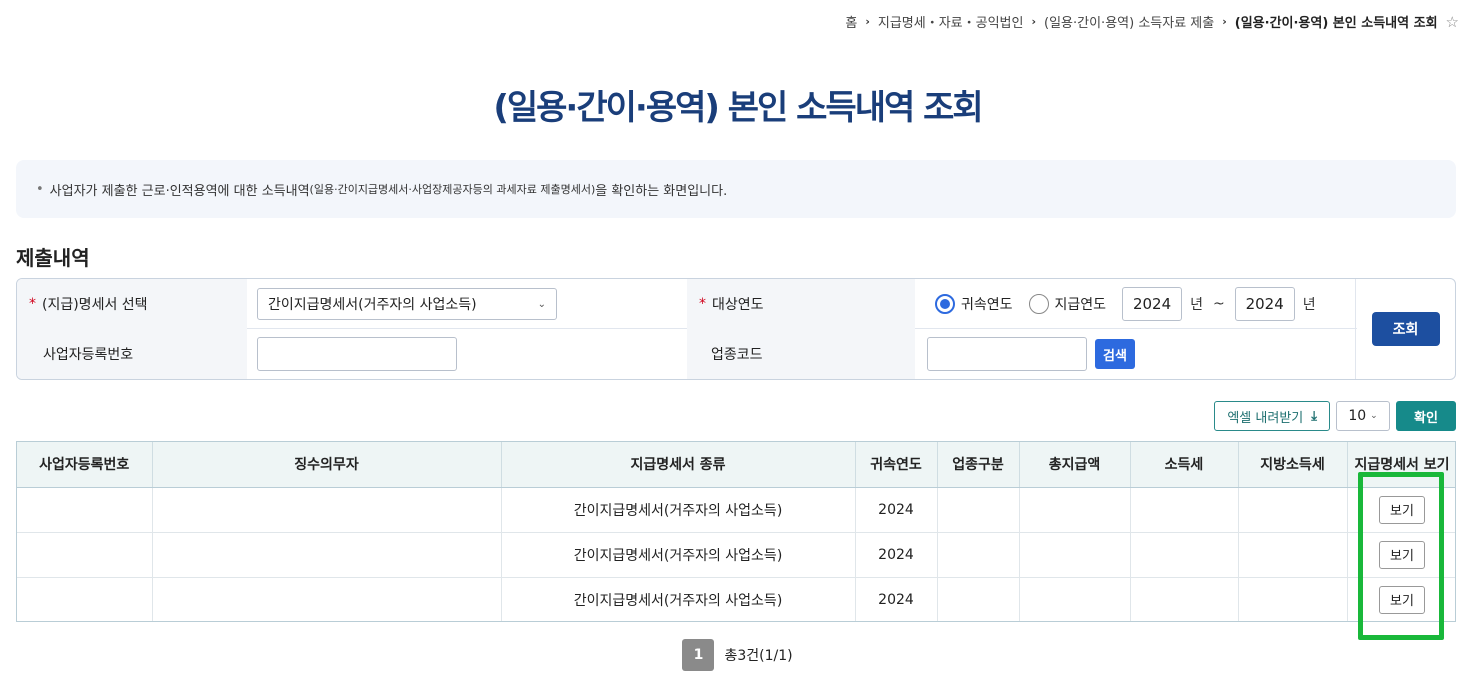 Image resolution: width=1475 pixels, height=696 pixels. Describe the element at coordinates (1335, 416) in the screenshot. I see `table-toolbar: 엑셀 내려받기 ⤓ 10 ⌄ 확인` at that location.